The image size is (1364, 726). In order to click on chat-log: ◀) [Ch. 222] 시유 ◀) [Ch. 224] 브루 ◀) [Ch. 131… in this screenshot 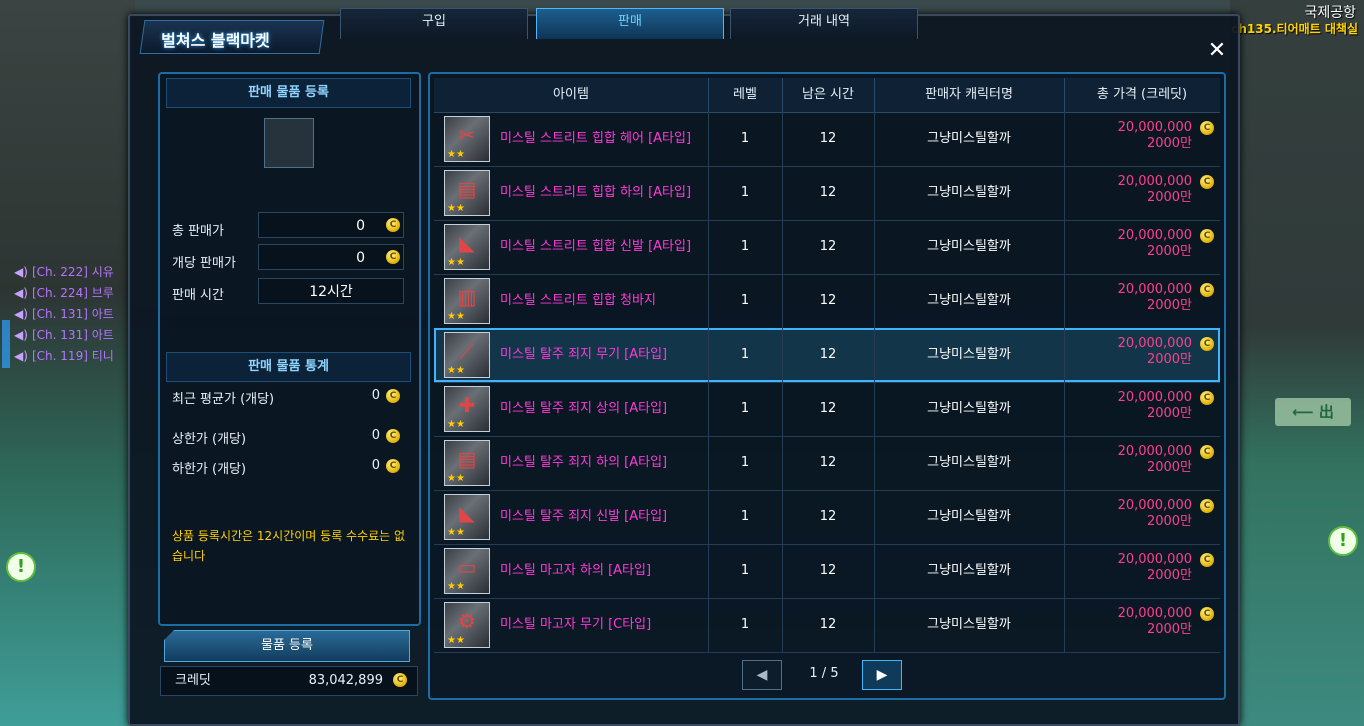, I will do `click(64, 314)`.